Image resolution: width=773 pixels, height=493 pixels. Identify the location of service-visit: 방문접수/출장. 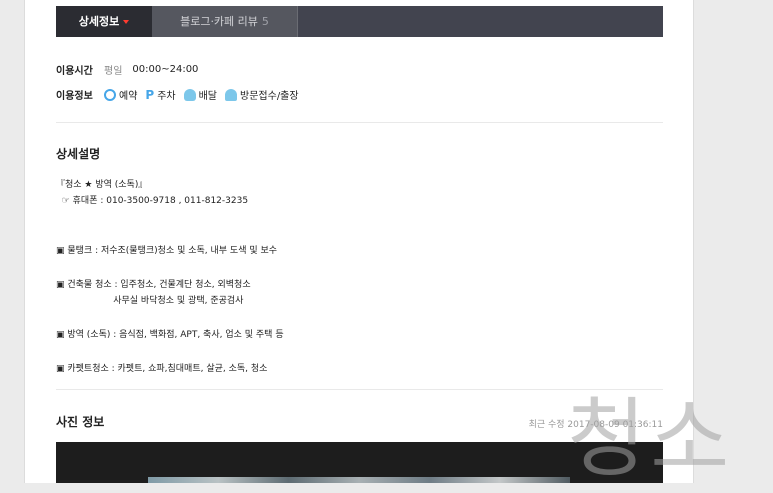
(262, 94).